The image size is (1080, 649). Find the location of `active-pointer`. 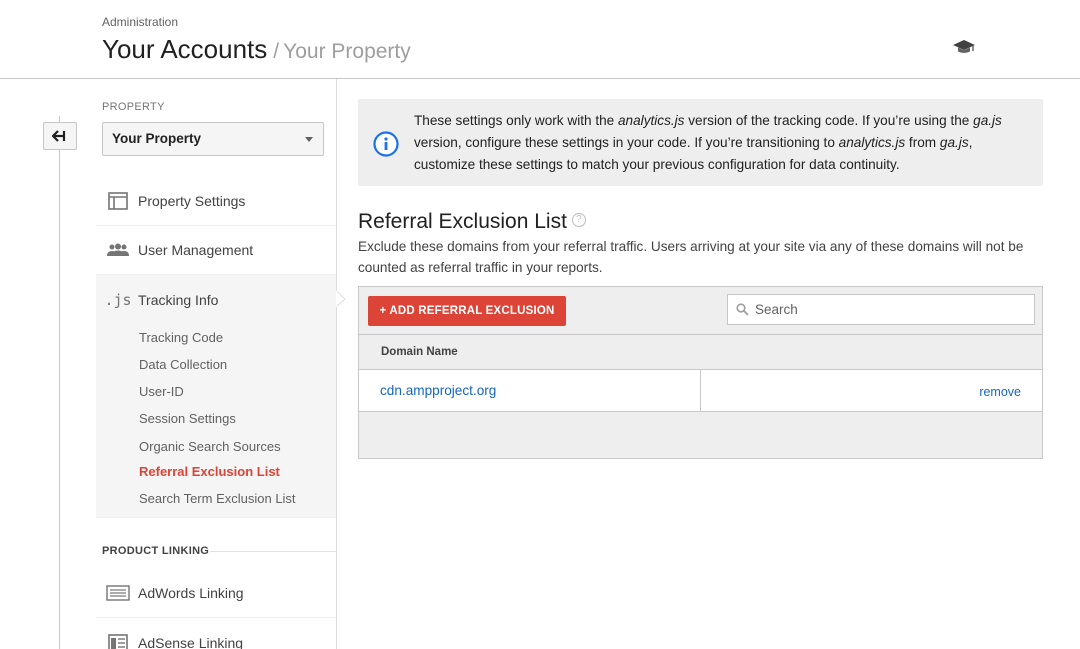

active-pointer is located at coordinates (341, 299).